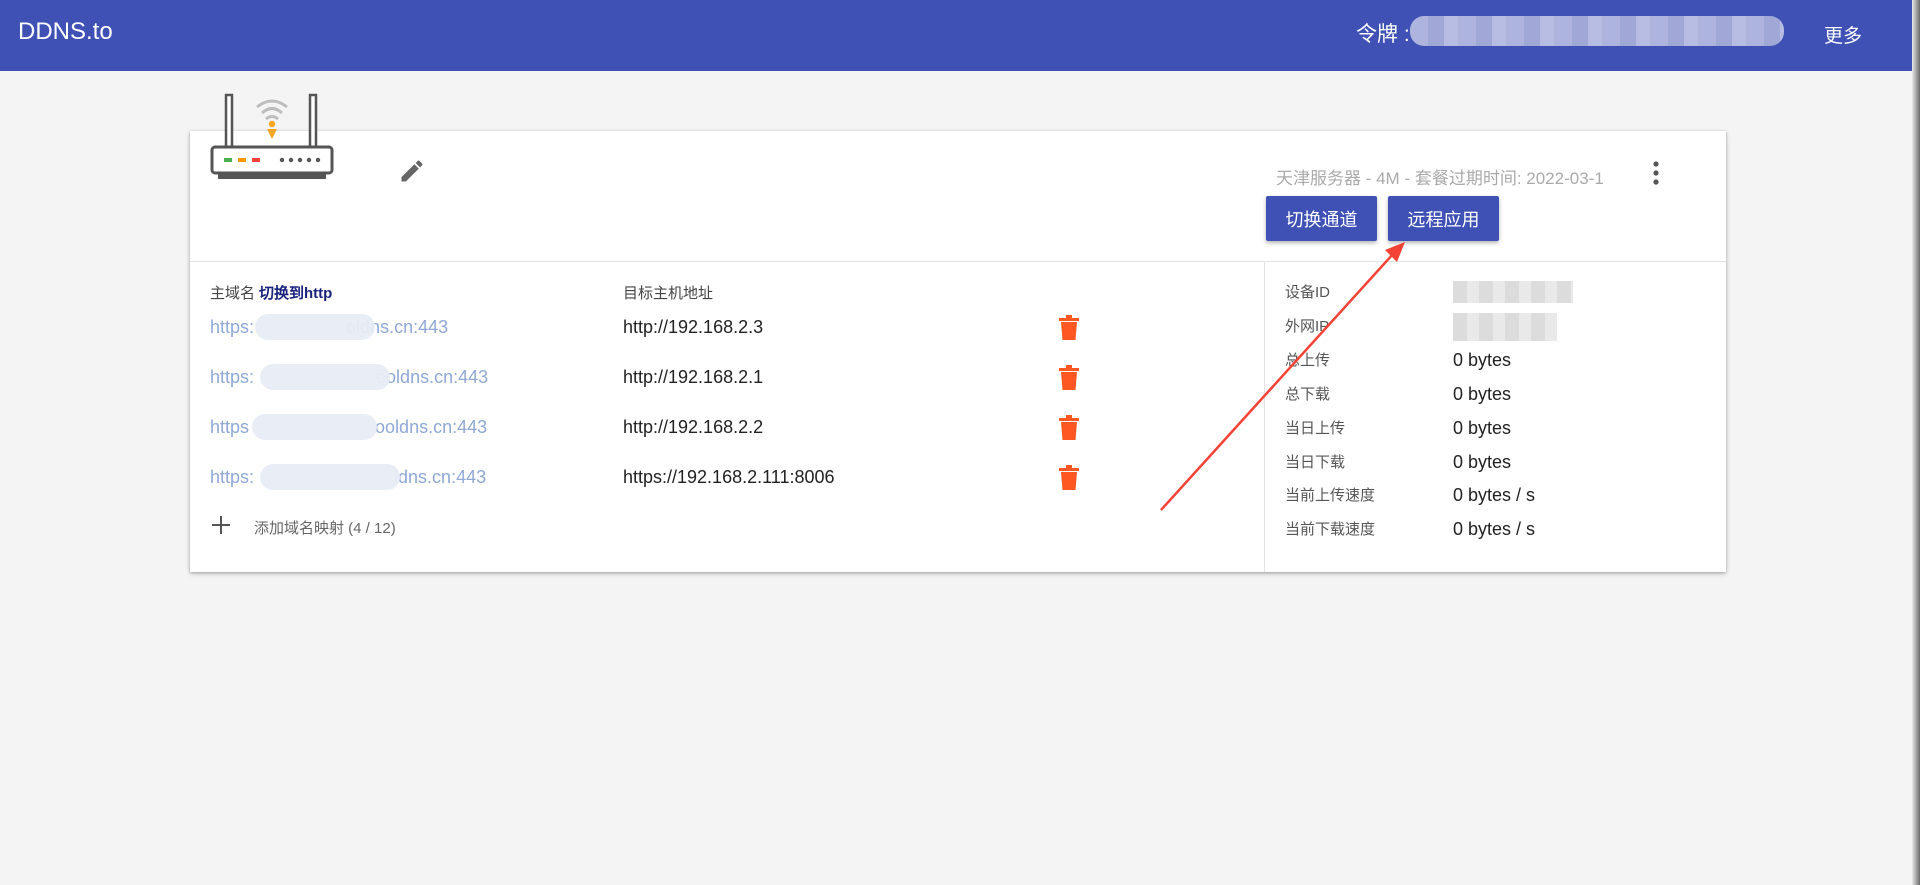 The width and height of the screenshot is (1920, 885). Describe the element at coordinates (1330, 495) in the screenshot. I see `stat-label: 当前上传速度` at that location.